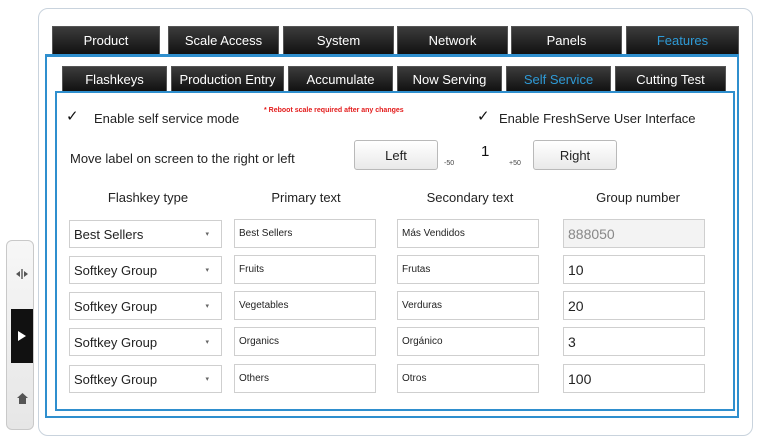  I want to click on tab-panels: Panels, so click(566, 40).